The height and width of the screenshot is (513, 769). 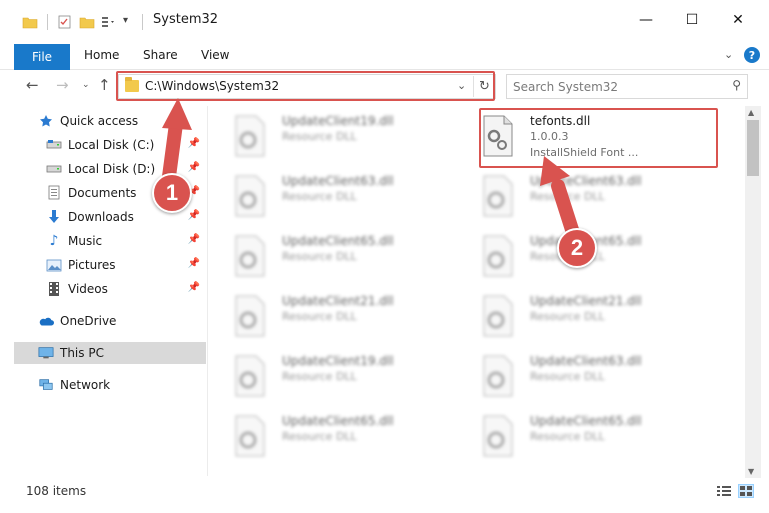 I want to click on tab-view: View, so click(x=215, y=55).